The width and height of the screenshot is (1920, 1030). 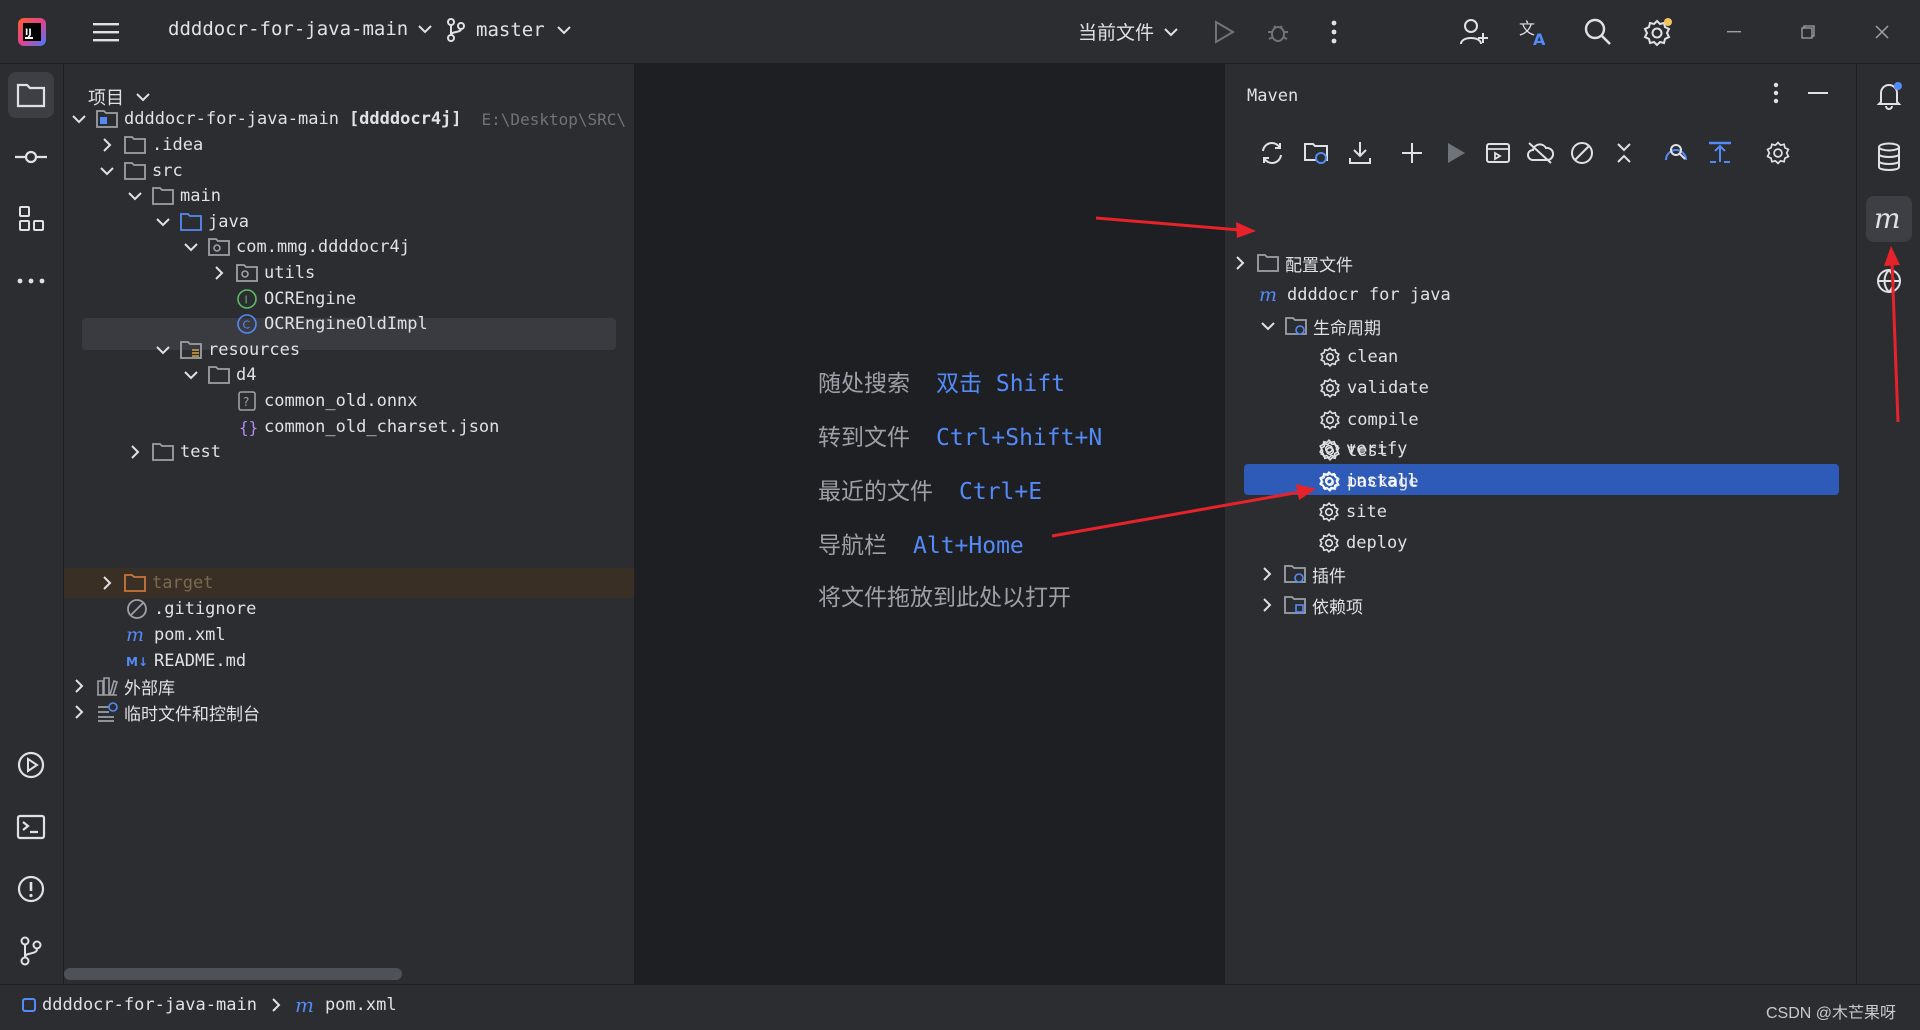 What do you see at coordinates (31, 951) in the screenshot?
I see `git-tool-button` at bounding box center [31, 951].